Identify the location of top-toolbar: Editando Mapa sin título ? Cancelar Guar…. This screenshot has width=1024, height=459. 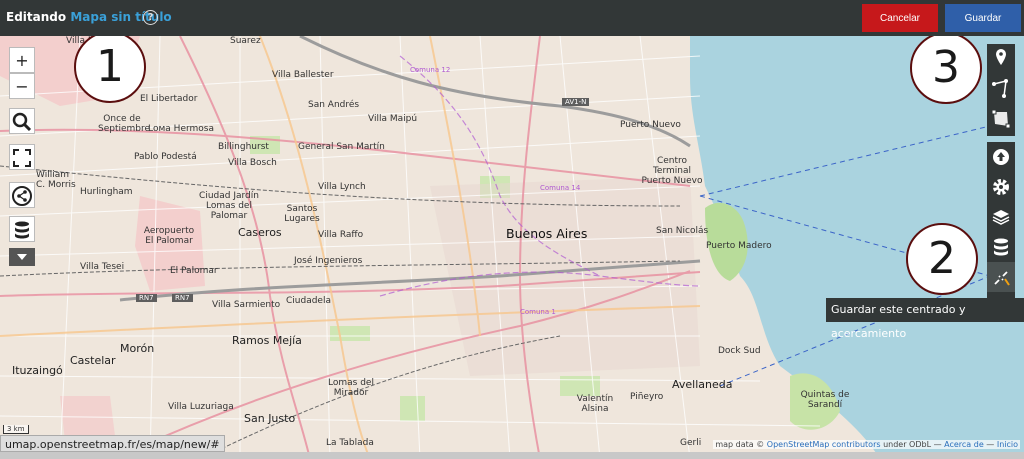
(512, 18).